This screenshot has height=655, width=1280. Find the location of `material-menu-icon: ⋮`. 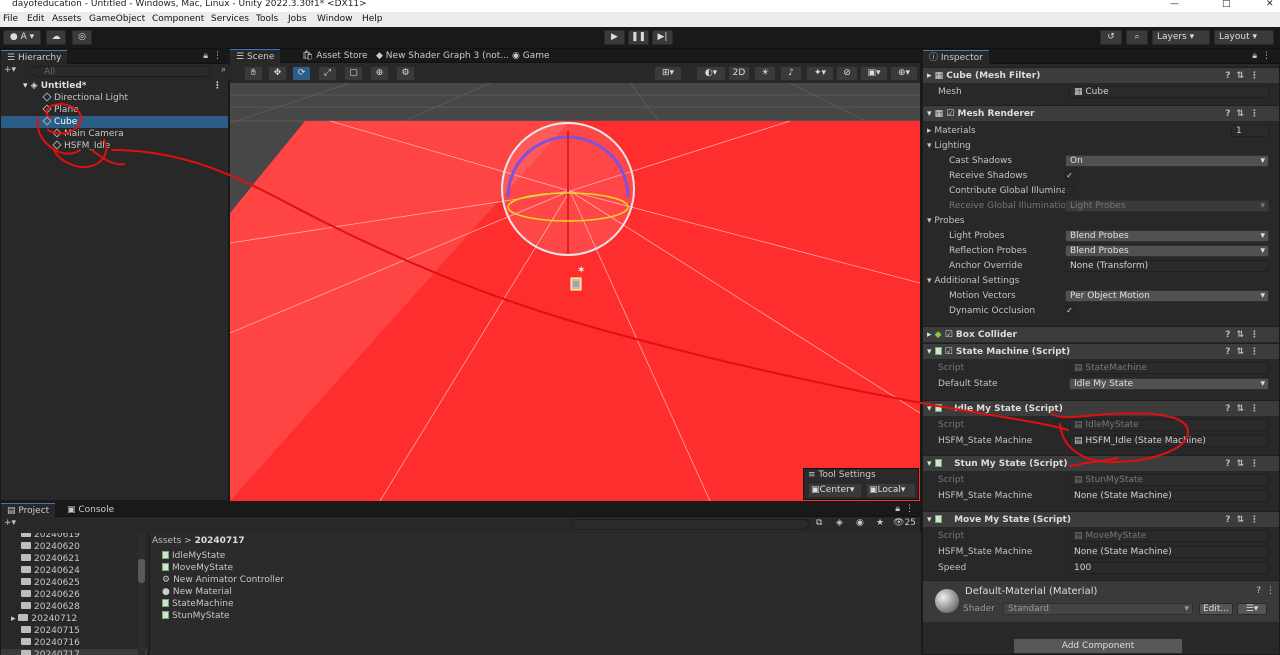

material-menu-icon: ⋮ is located at coordinates (1270, 591).